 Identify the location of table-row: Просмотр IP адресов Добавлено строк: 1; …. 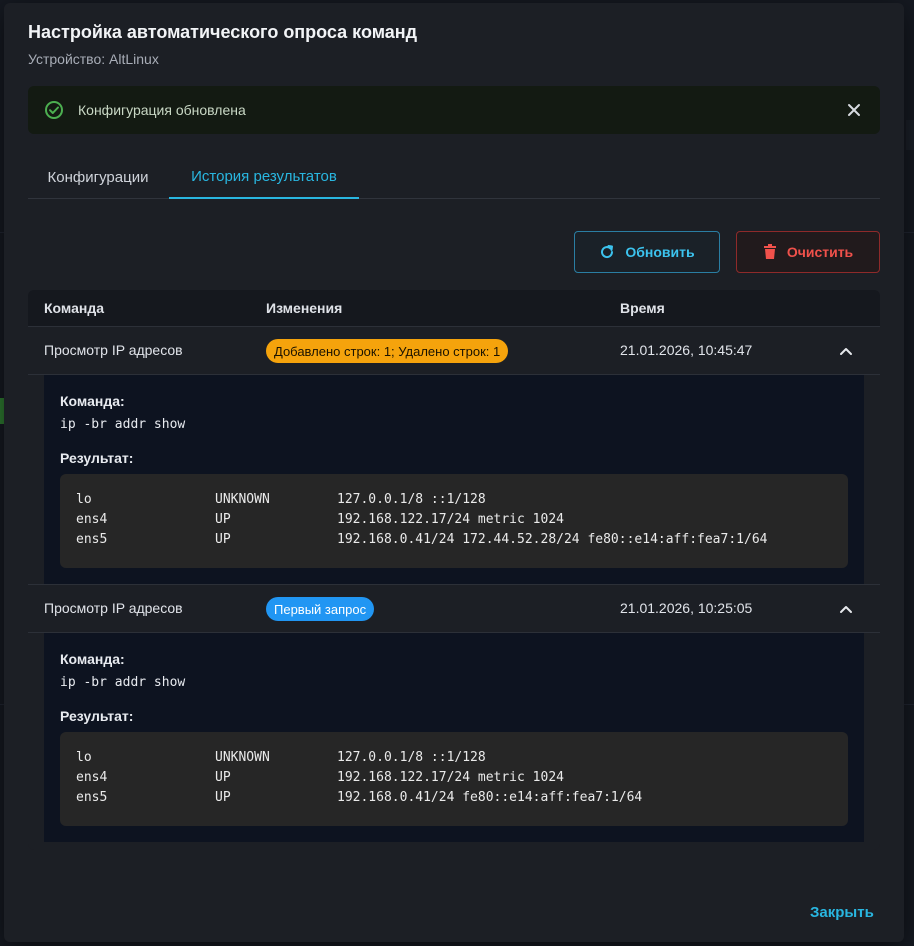
(454, 350).